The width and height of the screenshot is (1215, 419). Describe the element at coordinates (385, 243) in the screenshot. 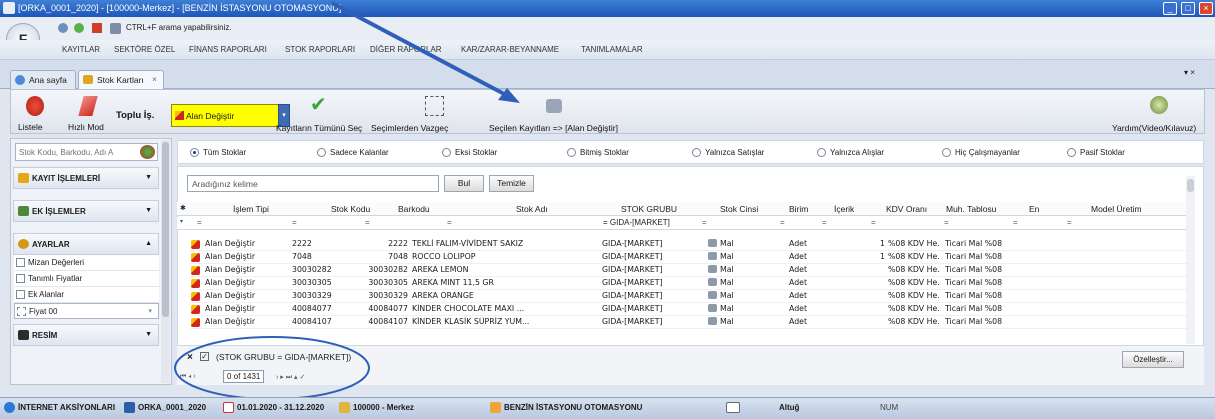

I see `cell-barkodu: 2222` at that location.